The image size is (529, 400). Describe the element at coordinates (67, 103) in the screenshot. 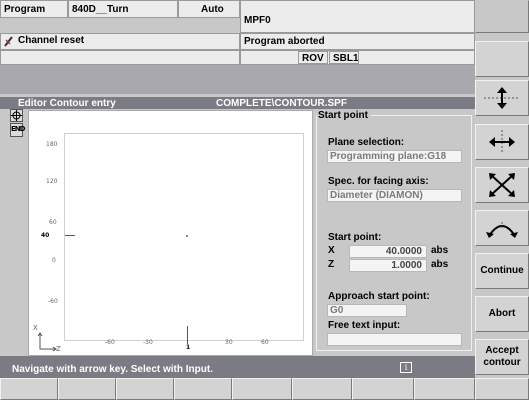

I see `editor-title: Editor Contour entry` at that location.